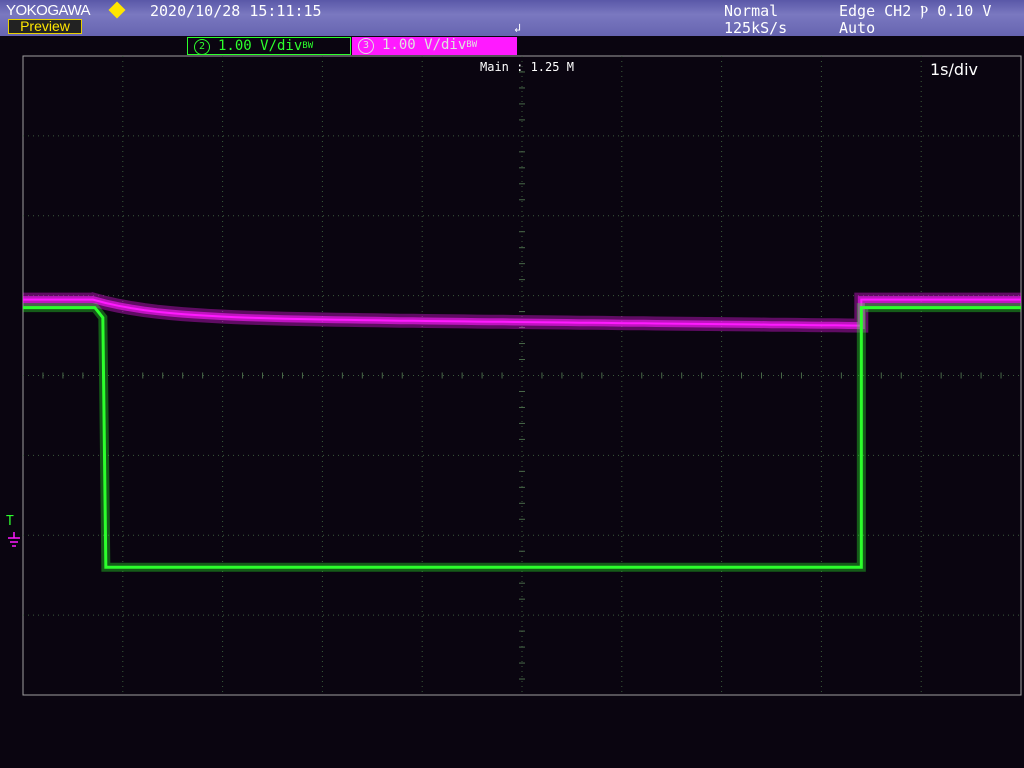  What do you see at coordinates (527, 67) in the screenshot?
I see `main-record-length: Main : 1.25 M` at bounding box center [527, 67].